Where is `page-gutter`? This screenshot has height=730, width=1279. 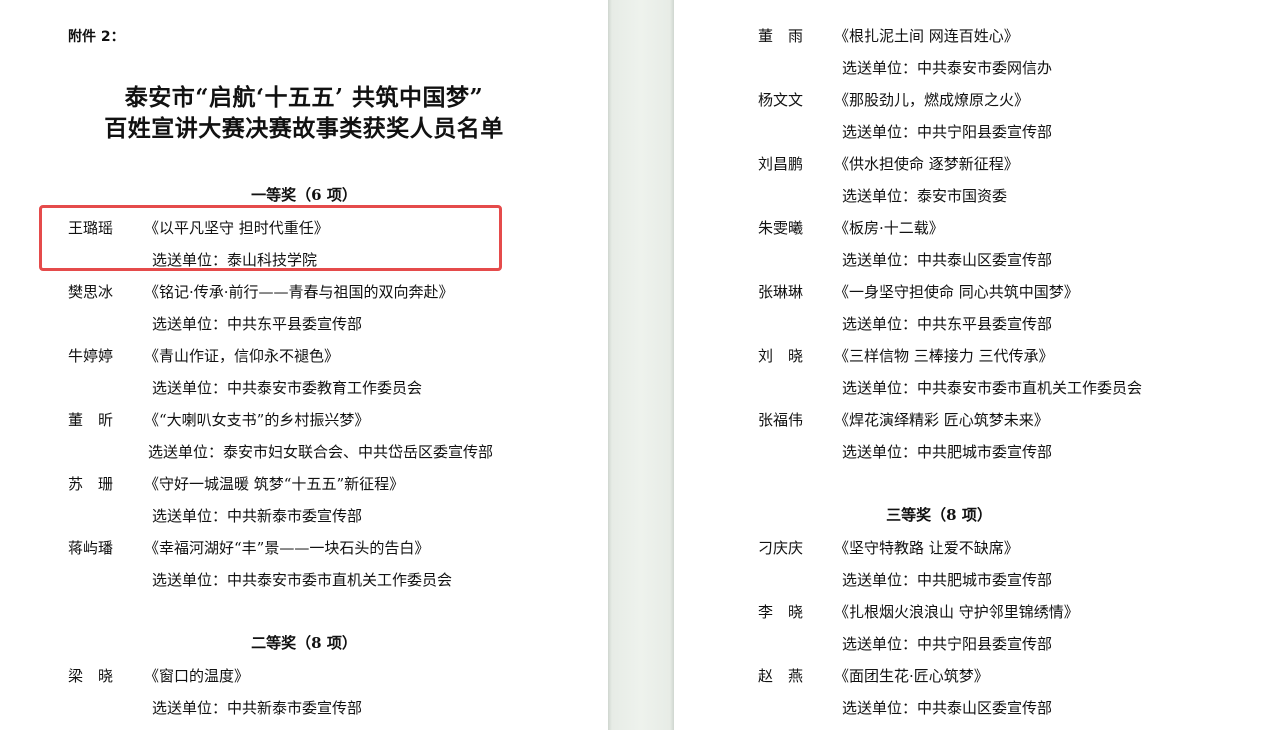 page-gutter is located at coordinates (641, 365).